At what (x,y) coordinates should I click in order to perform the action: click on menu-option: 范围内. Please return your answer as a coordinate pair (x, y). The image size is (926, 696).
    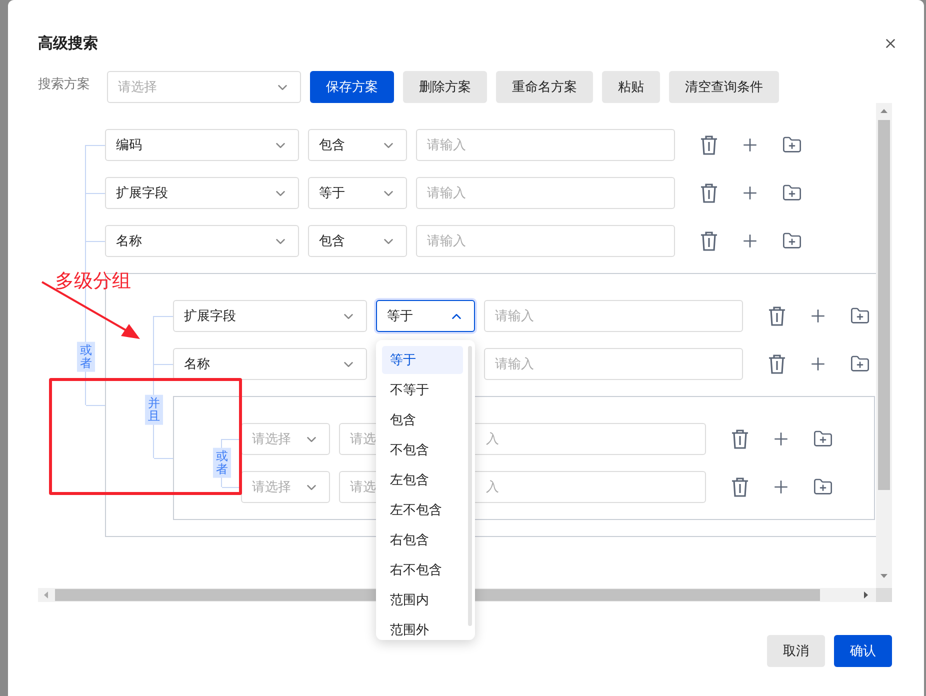
    Looking at the image, I should click on (422, 600).